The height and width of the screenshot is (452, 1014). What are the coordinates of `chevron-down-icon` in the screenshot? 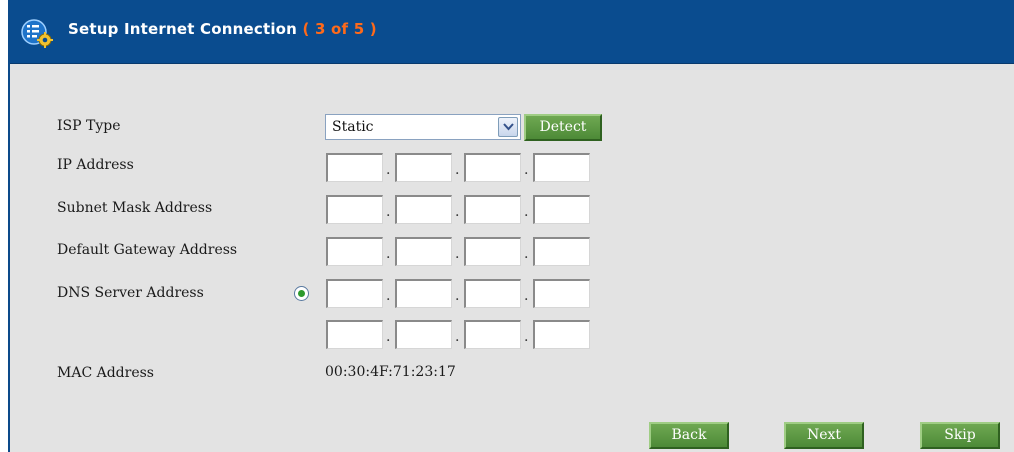 It's located at (508, 127).